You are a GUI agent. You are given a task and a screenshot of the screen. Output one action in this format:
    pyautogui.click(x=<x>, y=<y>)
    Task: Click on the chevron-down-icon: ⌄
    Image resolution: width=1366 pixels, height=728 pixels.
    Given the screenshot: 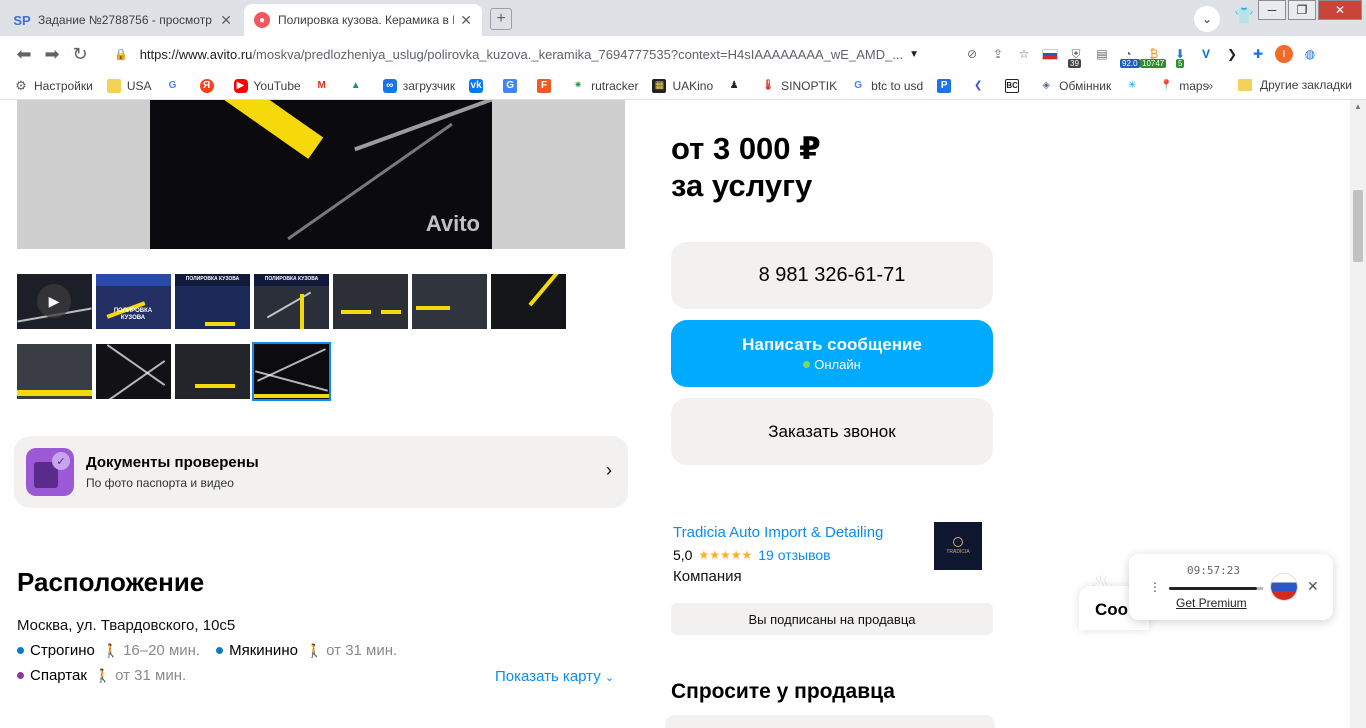 What is the action you would take?
    pyautogui.click(x=1207, y=19)
    